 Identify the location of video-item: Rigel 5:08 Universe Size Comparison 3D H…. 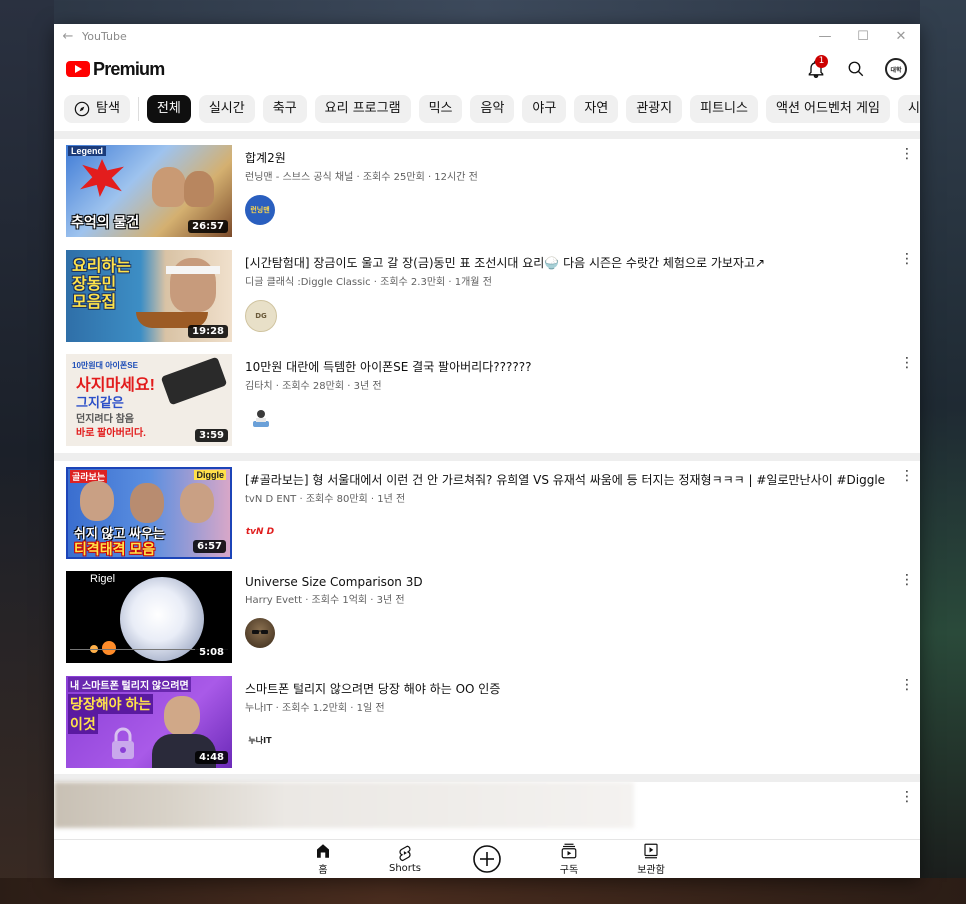
(487, 617).